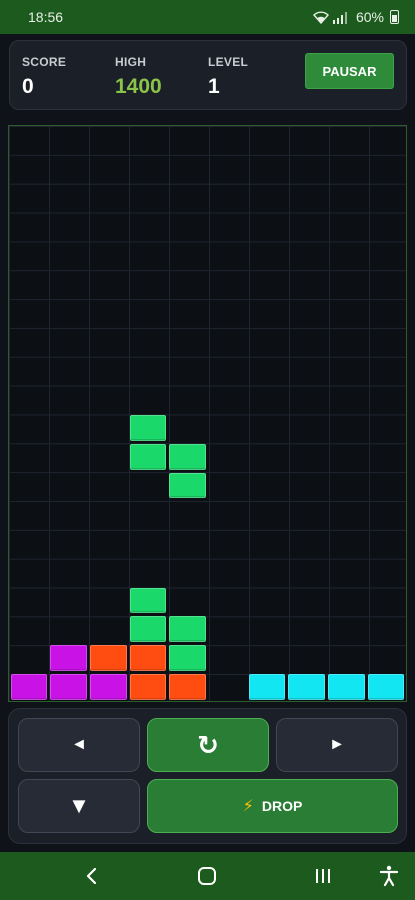 This screenshot has width=415, height=900. What do you see at coordinates (207, 776) in the screenshot?
I see `controls-panel: ◄ ↻ ► ▼ ⚡ DROP` at bounding box center [207, 776].